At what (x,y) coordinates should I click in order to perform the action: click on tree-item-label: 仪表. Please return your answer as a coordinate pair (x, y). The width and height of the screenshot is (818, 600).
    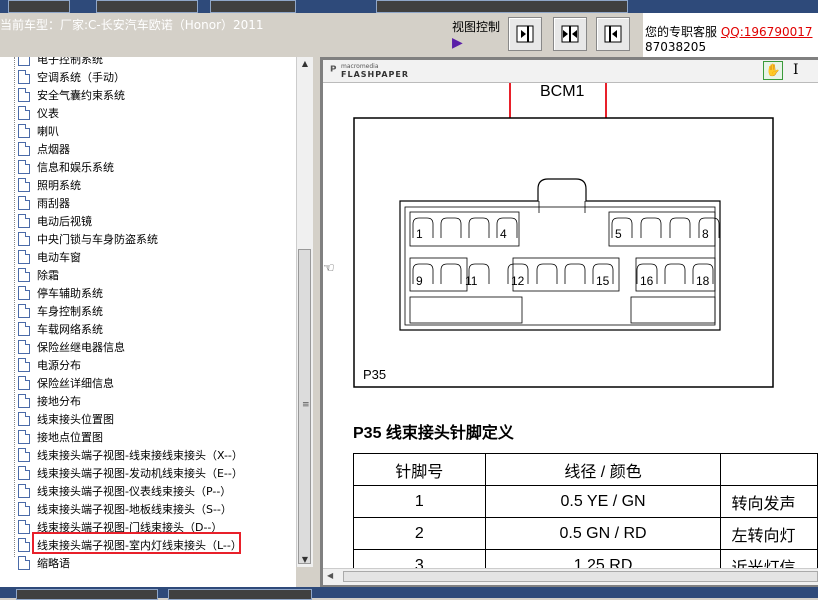
    Looking at the image, I should click on (48, 113).